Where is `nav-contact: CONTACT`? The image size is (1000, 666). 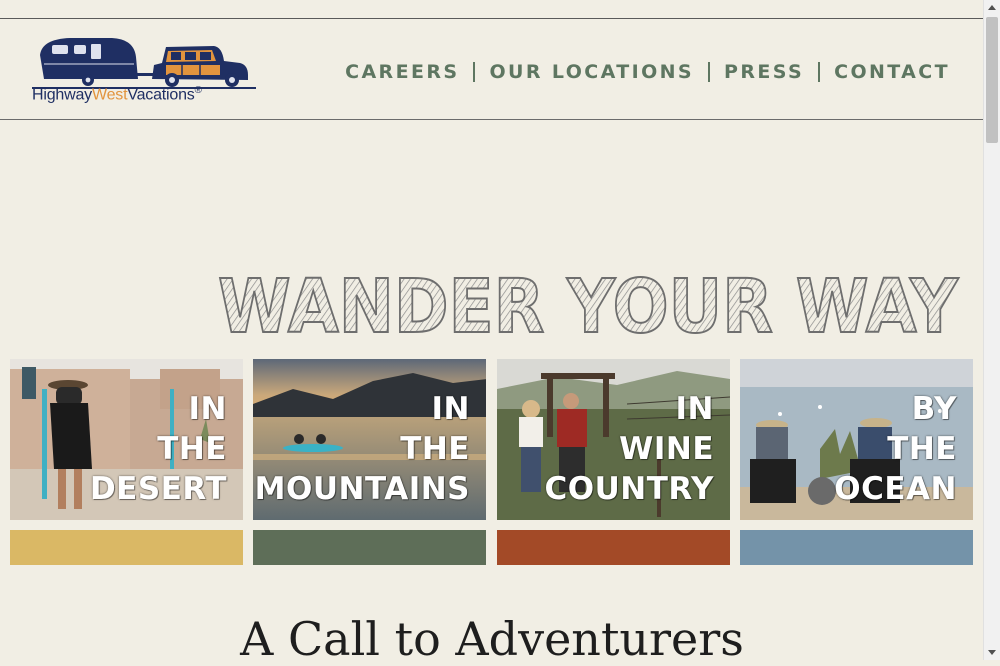
nav-contact: CONTACT is located at coordinates (892, 72).